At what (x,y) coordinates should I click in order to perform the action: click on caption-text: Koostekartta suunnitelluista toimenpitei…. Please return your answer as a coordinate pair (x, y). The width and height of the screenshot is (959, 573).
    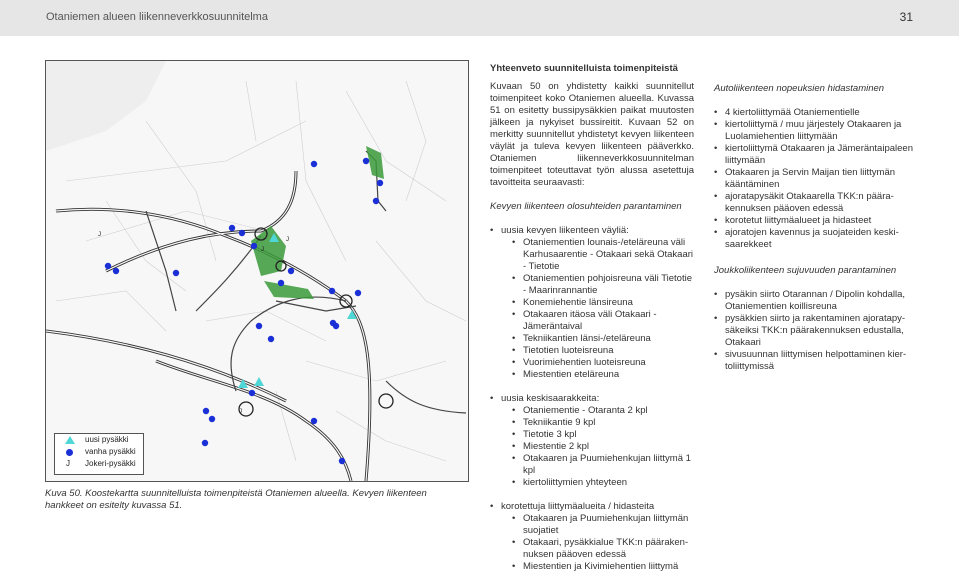
    Looking at the image, I should click on (236, 499).